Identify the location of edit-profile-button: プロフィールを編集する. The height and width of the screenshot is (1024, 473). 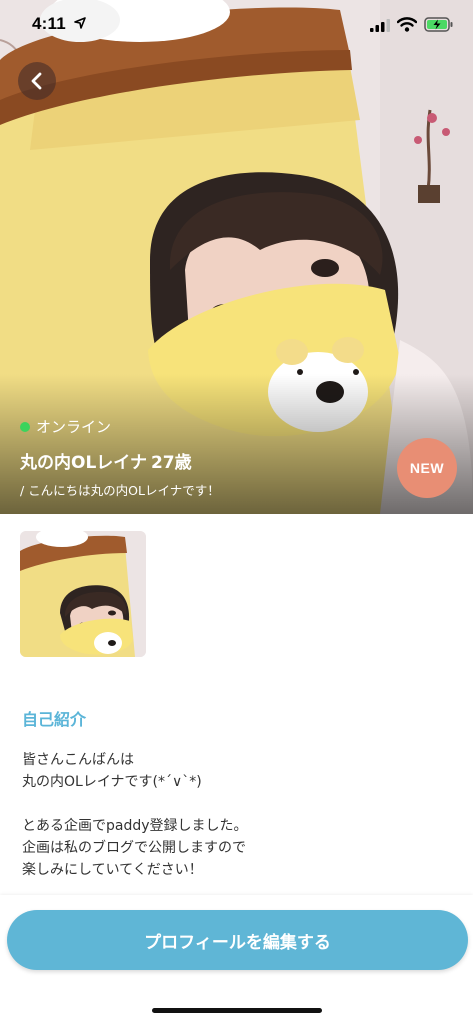
(237, 940).